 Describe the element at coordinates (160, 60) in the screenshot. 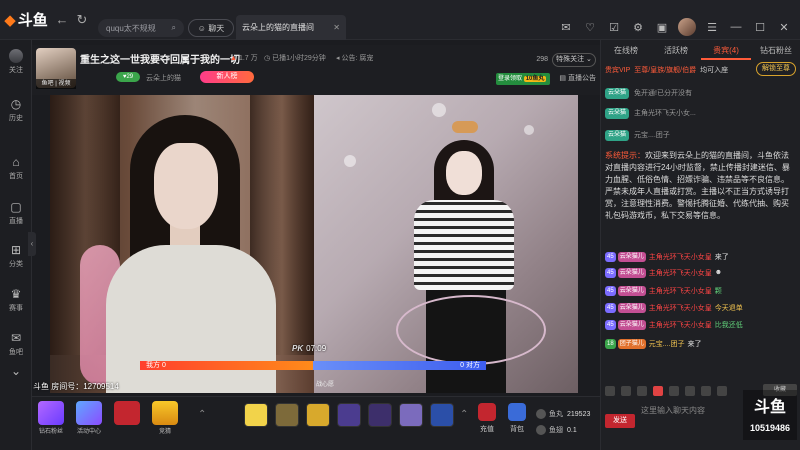

I see `room-title: 重生之这一世我要夺回属于我的一切` at that location.